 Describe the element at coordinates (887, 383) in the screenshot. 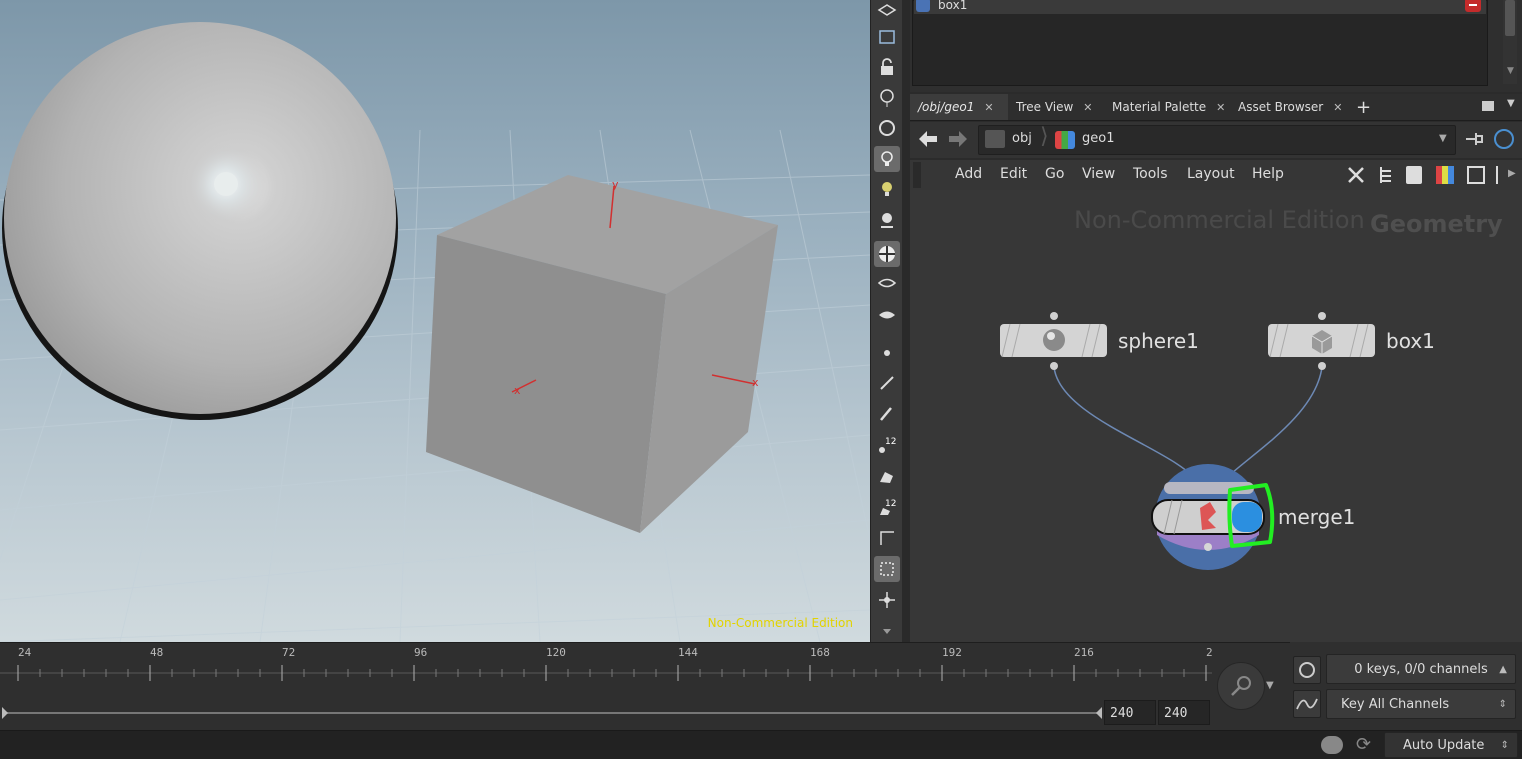

I see `edge-select-icon` at that location.